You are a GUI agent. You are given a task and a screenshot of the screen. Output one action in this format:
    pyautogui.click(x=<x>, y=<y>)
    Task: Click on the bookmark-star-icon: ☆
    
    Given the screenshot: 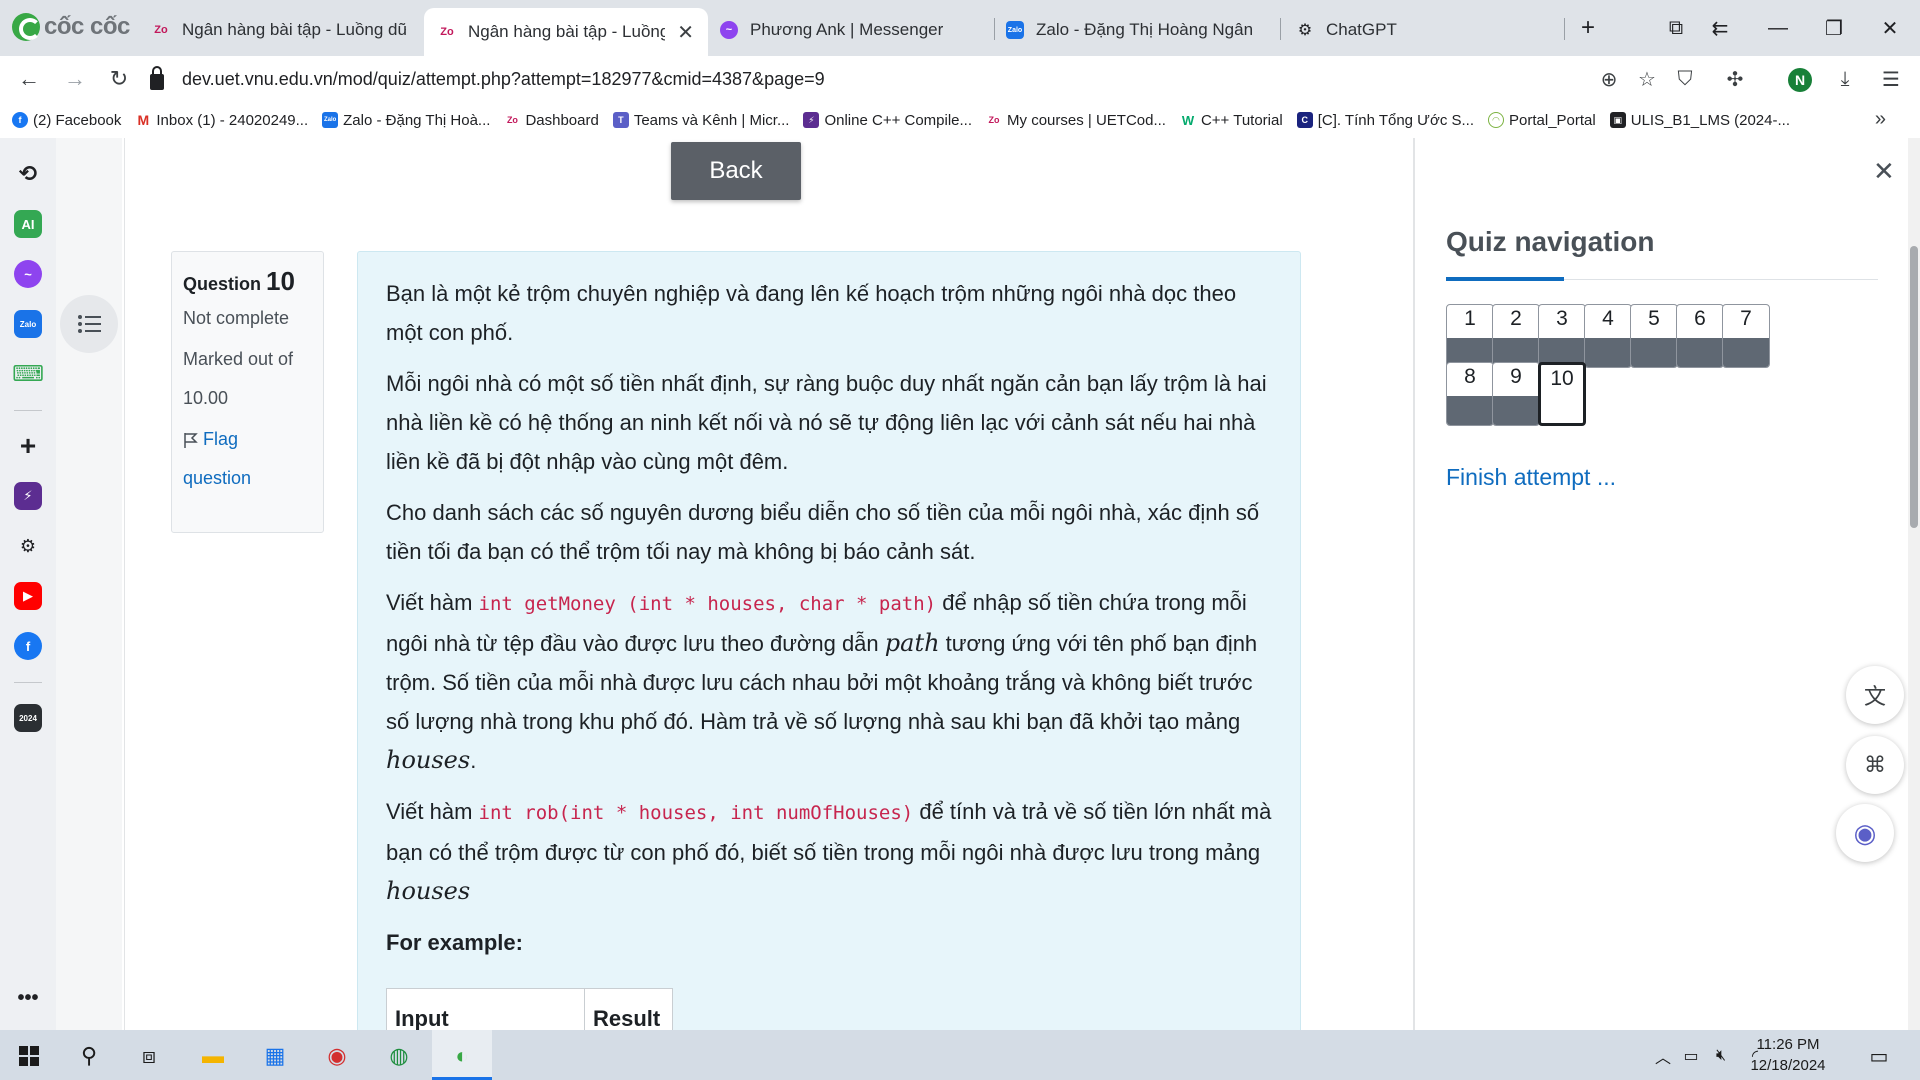 What is the action you would take?
    pyautogui.click(x=1647, y=79)
    